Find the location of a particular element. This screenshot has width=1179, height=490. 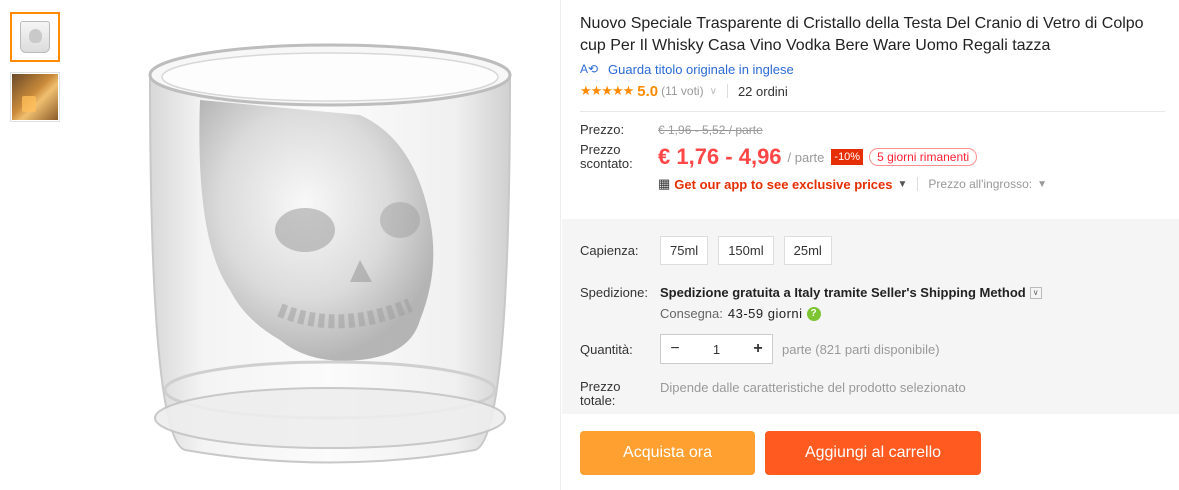

delivery-label: Consegna: is located at coordinates (691, 313).